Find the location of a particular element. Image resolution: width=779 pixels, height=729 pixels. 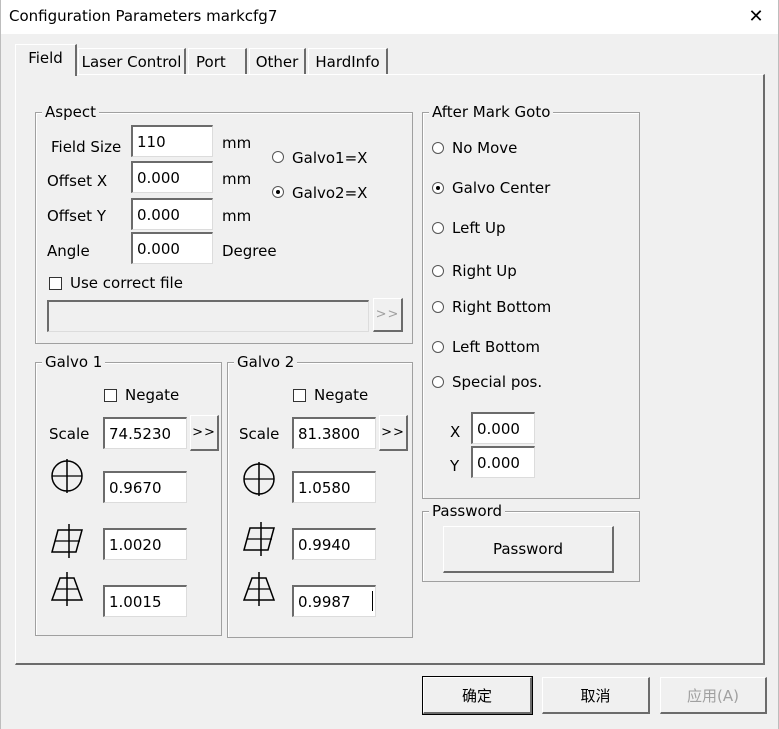

after-mark-option-label: Left Bottom is located at coordinates (496, 347).